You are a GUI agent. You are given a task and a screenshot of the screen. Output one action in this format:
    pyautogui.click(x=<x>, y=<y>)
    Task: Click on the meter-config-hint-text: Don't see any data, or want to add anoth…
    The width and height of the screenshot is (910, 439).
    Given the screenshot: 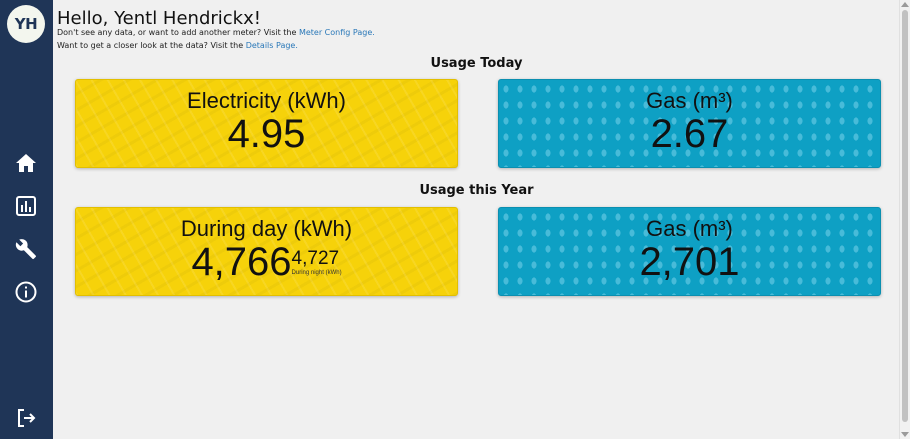 What is the action you would take?
    pyautogui.click(x=178, y=32)
    